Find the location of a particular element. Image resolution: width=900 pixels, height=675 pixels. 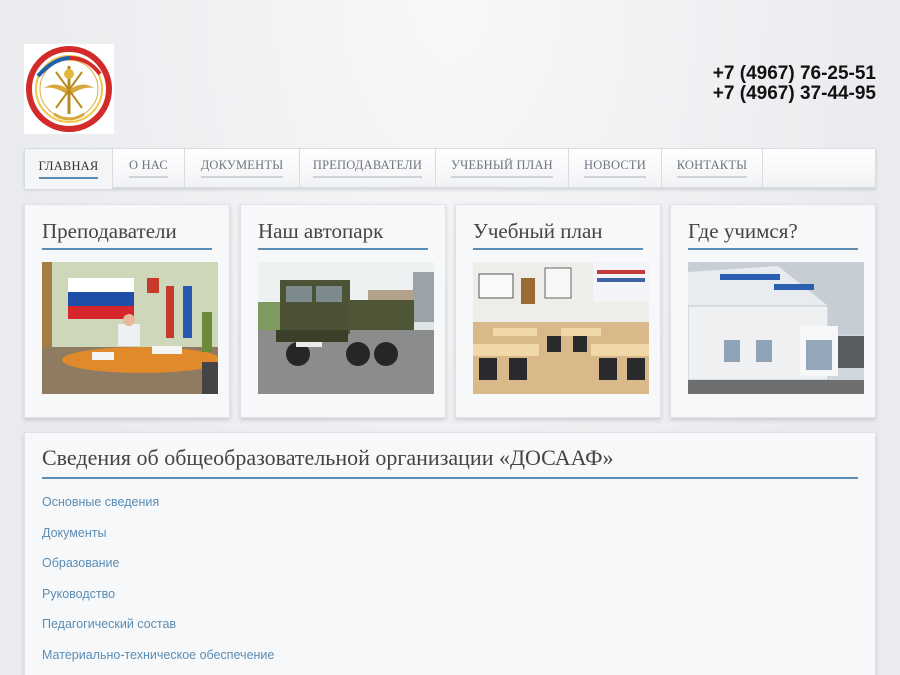

link-teaching-staff: Педагогический состав is located at coordinates (158, 632).